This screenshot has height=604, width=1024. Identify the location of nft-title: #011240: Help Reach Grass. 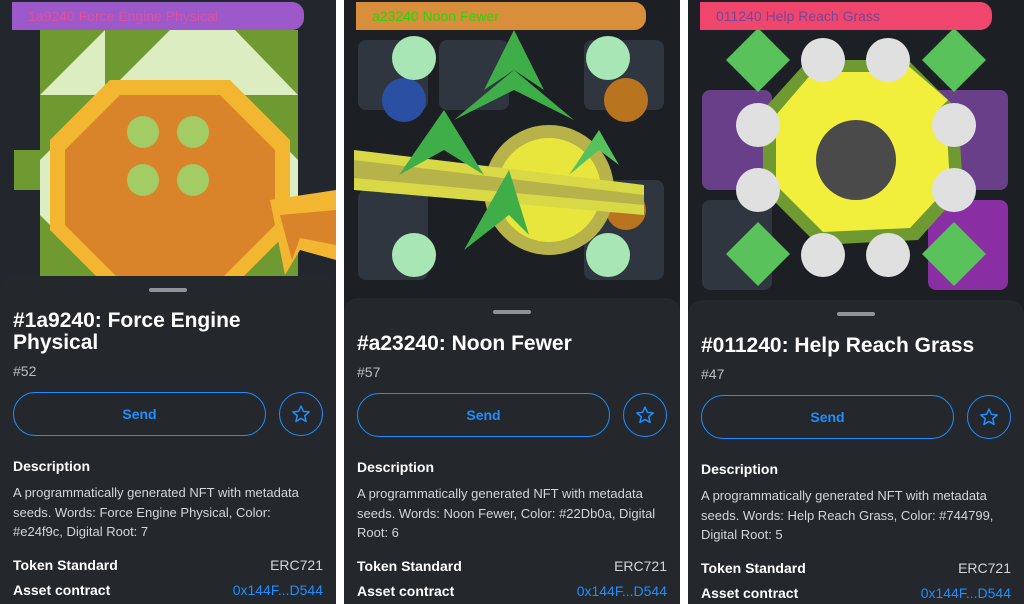
(838, 345).